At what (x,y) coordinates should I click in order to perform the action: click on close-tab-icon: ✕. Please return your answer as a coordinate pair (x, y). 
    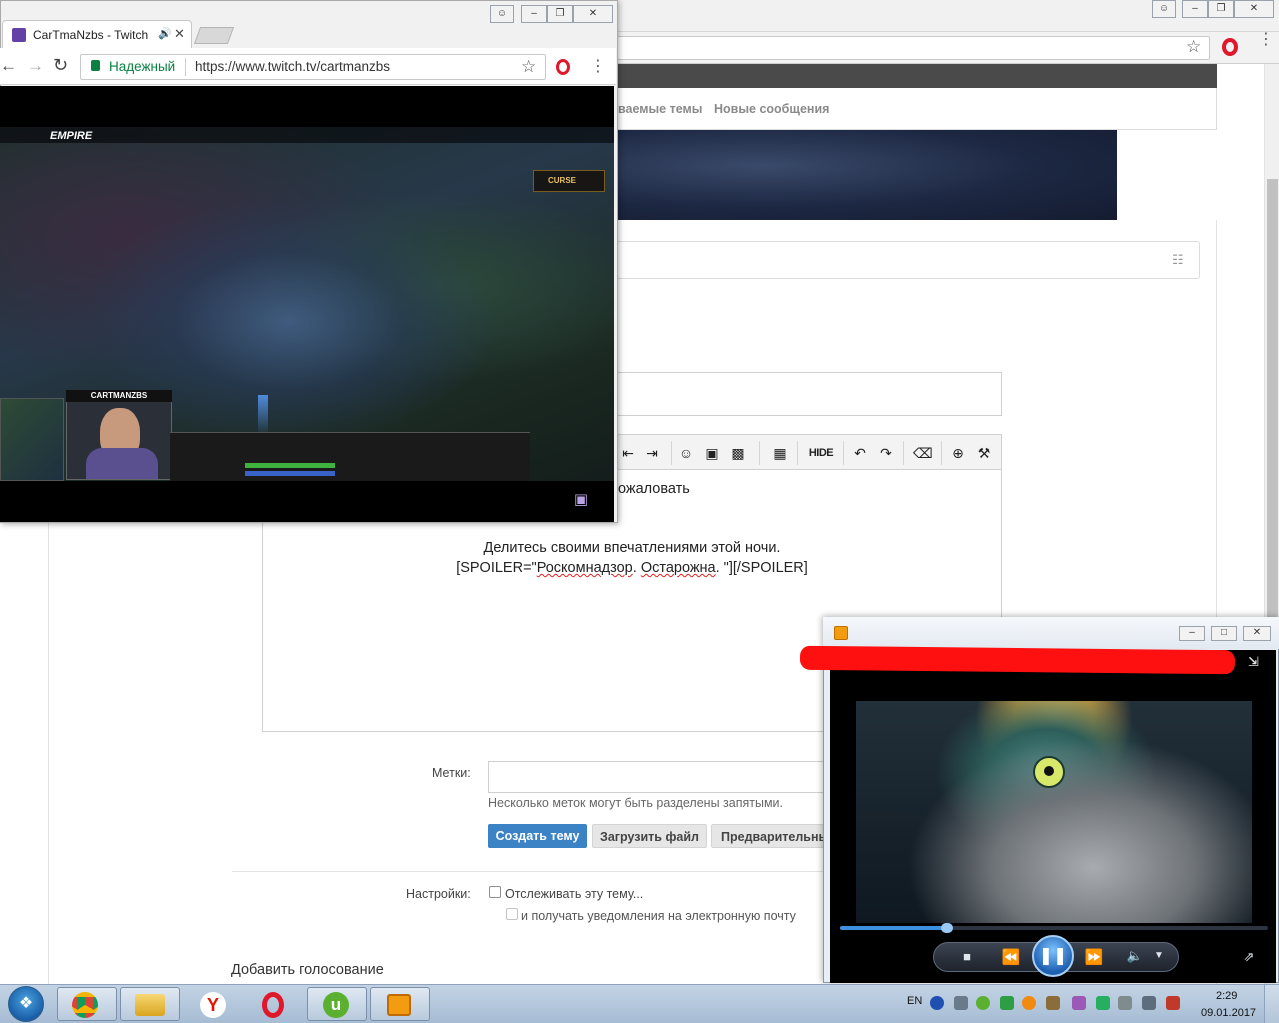
    Looking at the image, I should click on (179, 34).